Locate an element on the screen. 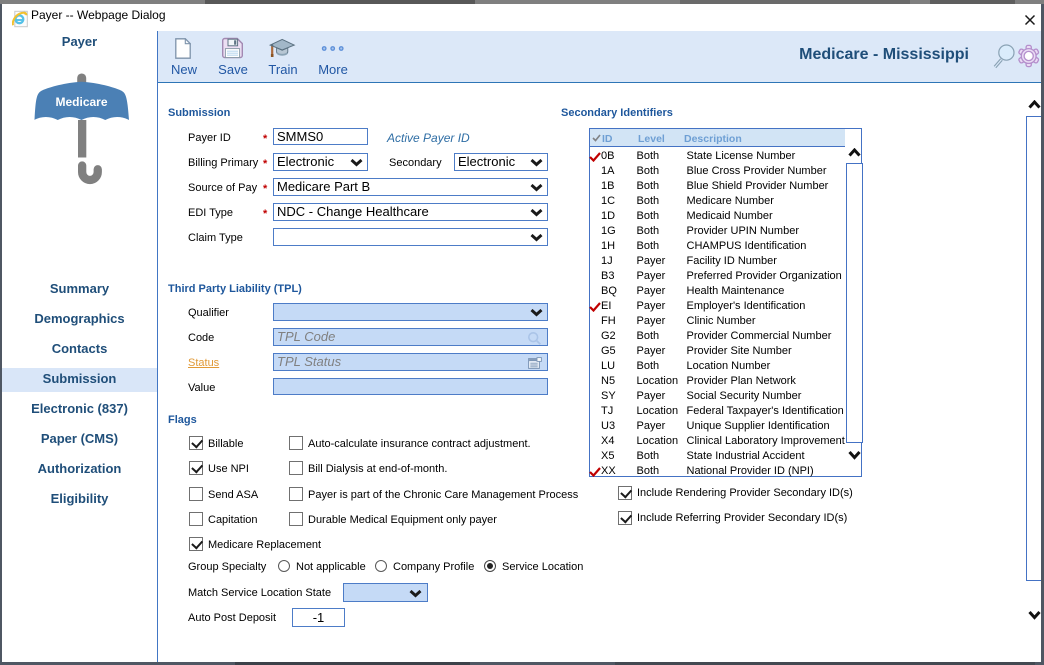 This screenshot has width=1044, height=665. svg-text: Medicare is located at coordinates (81, 102).